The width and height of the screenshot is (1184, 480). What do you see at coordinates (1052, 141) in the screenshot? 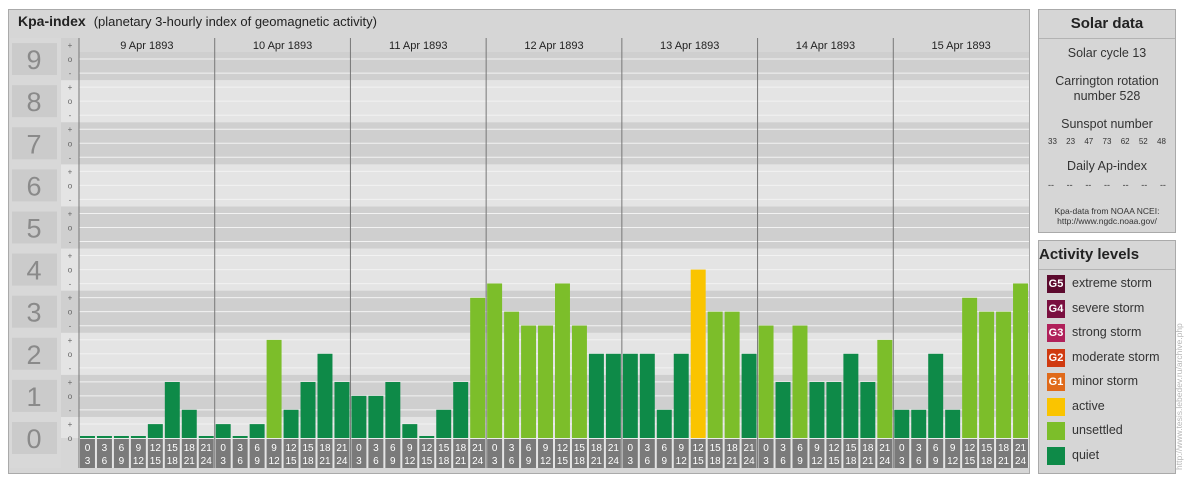
I see `sunspot-value: 33` at bounding box center [1052, 141].